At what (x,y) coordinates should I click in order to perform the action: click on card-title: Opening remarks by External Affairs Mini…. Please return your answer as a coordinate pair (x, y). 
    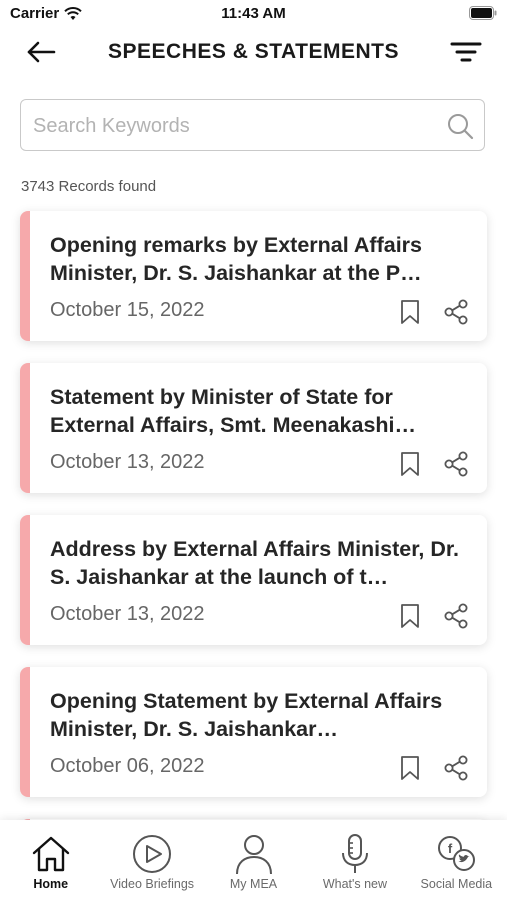
    Looking at the image, I should click on (236, 259).